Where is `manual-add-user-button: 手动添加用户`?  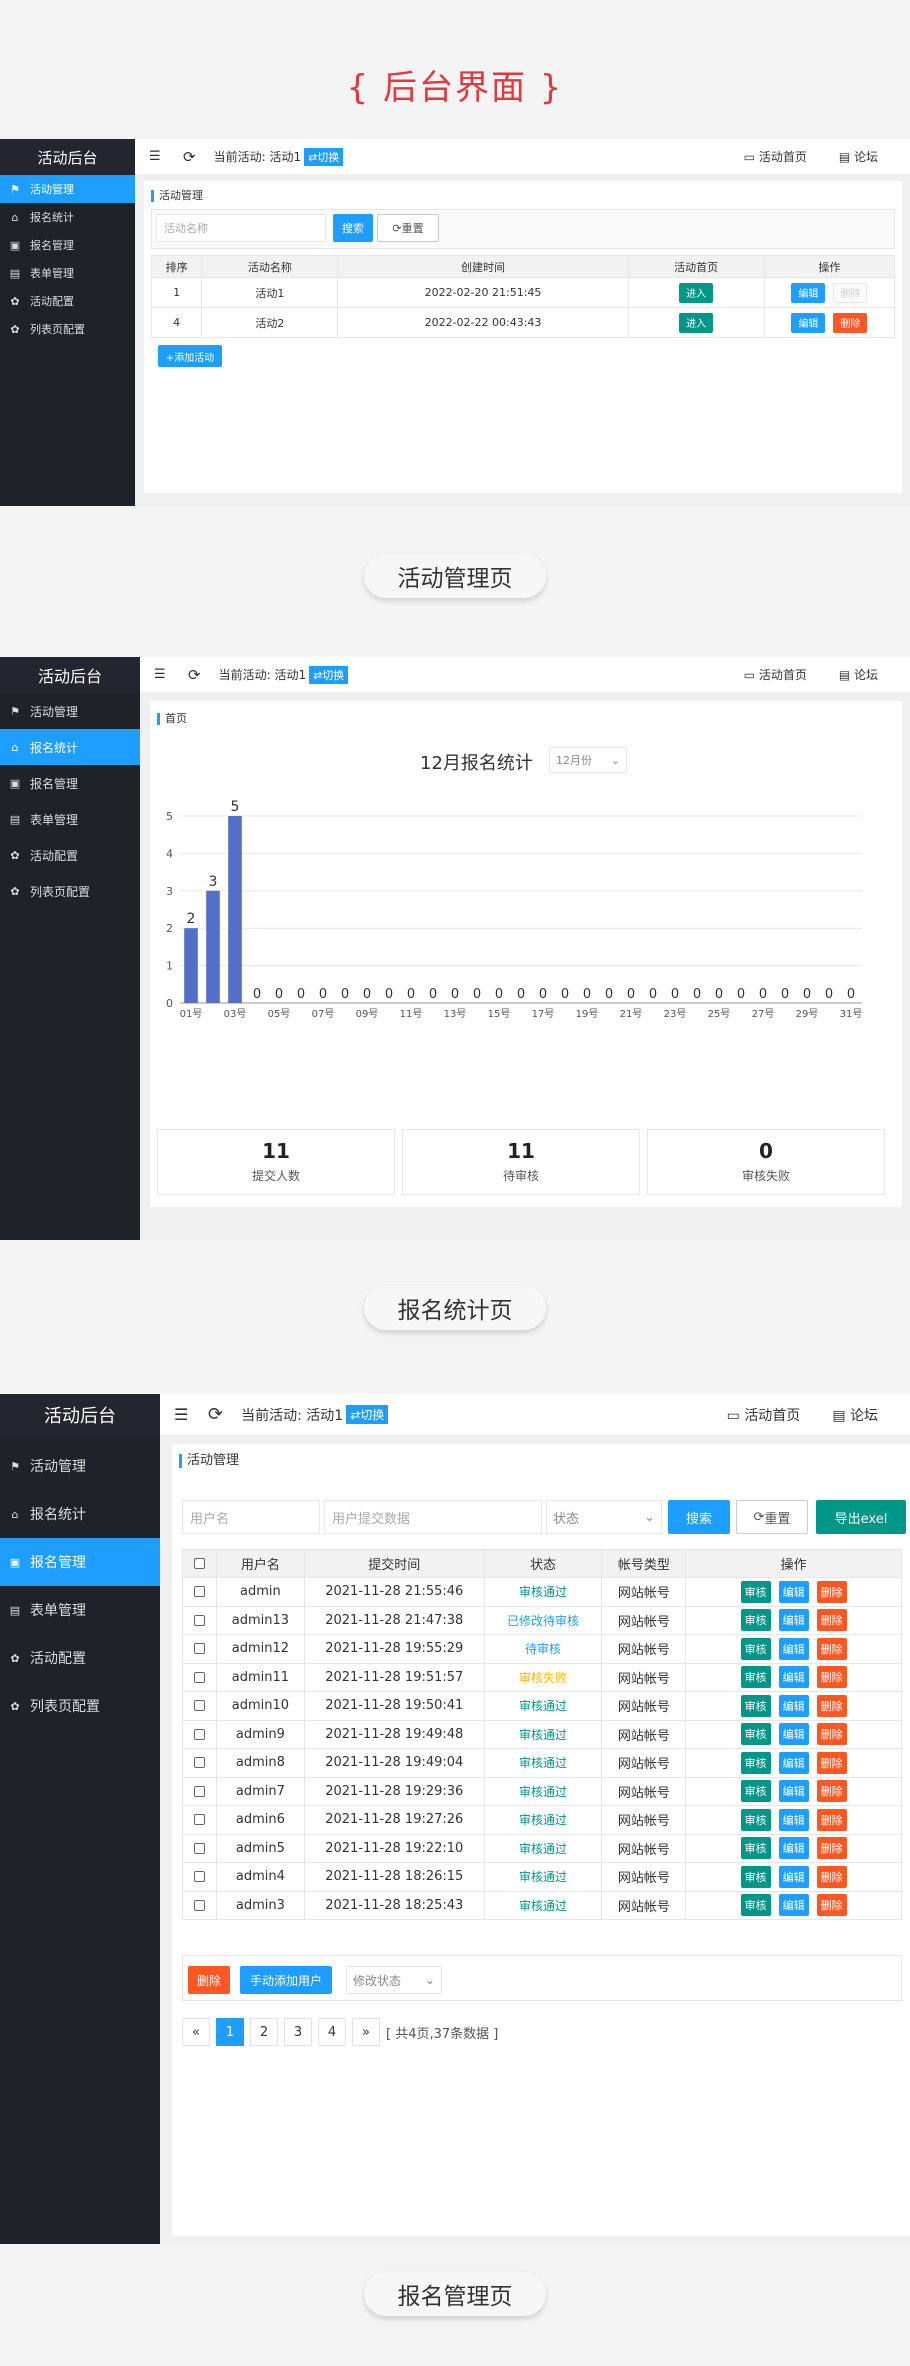 manual-add-user-button: 手动添加用户 is located at coordinates (286, 1980).